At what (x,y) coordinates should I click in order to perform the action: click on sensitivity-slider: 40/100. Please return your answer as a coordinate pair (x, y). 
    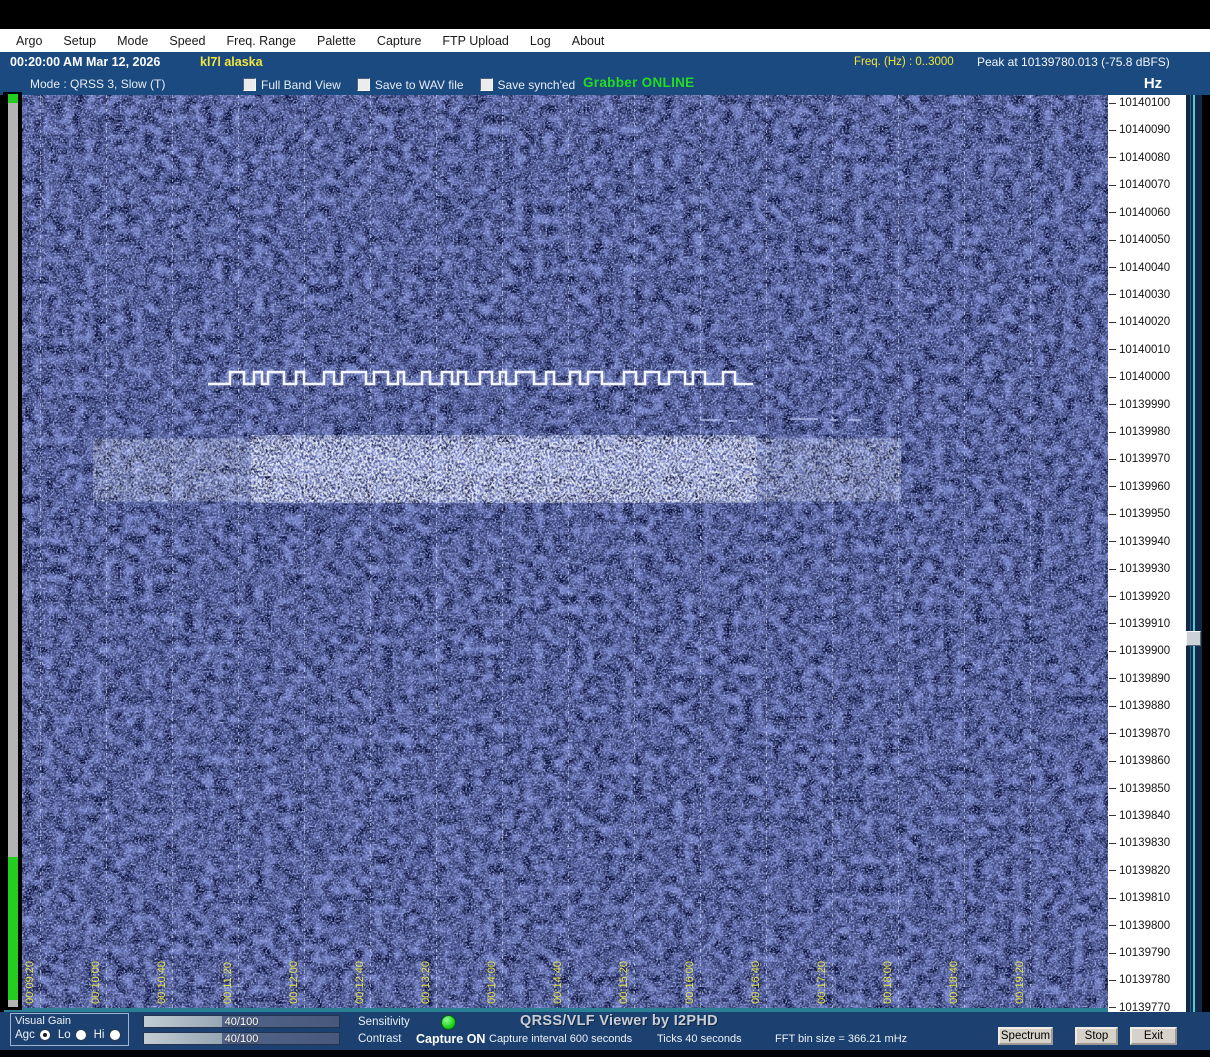
    Looking at the image, I should click on (241, 1021).